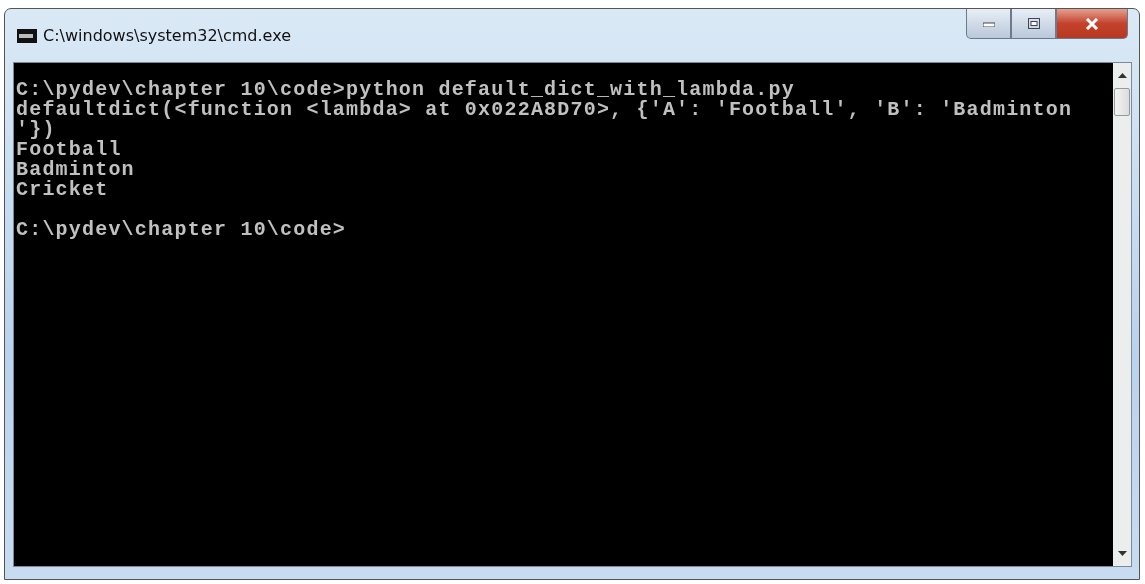 The height and width of the screenshot is (584, 1145). I want to click on scrollbar-thumb, so click(1122, 102).